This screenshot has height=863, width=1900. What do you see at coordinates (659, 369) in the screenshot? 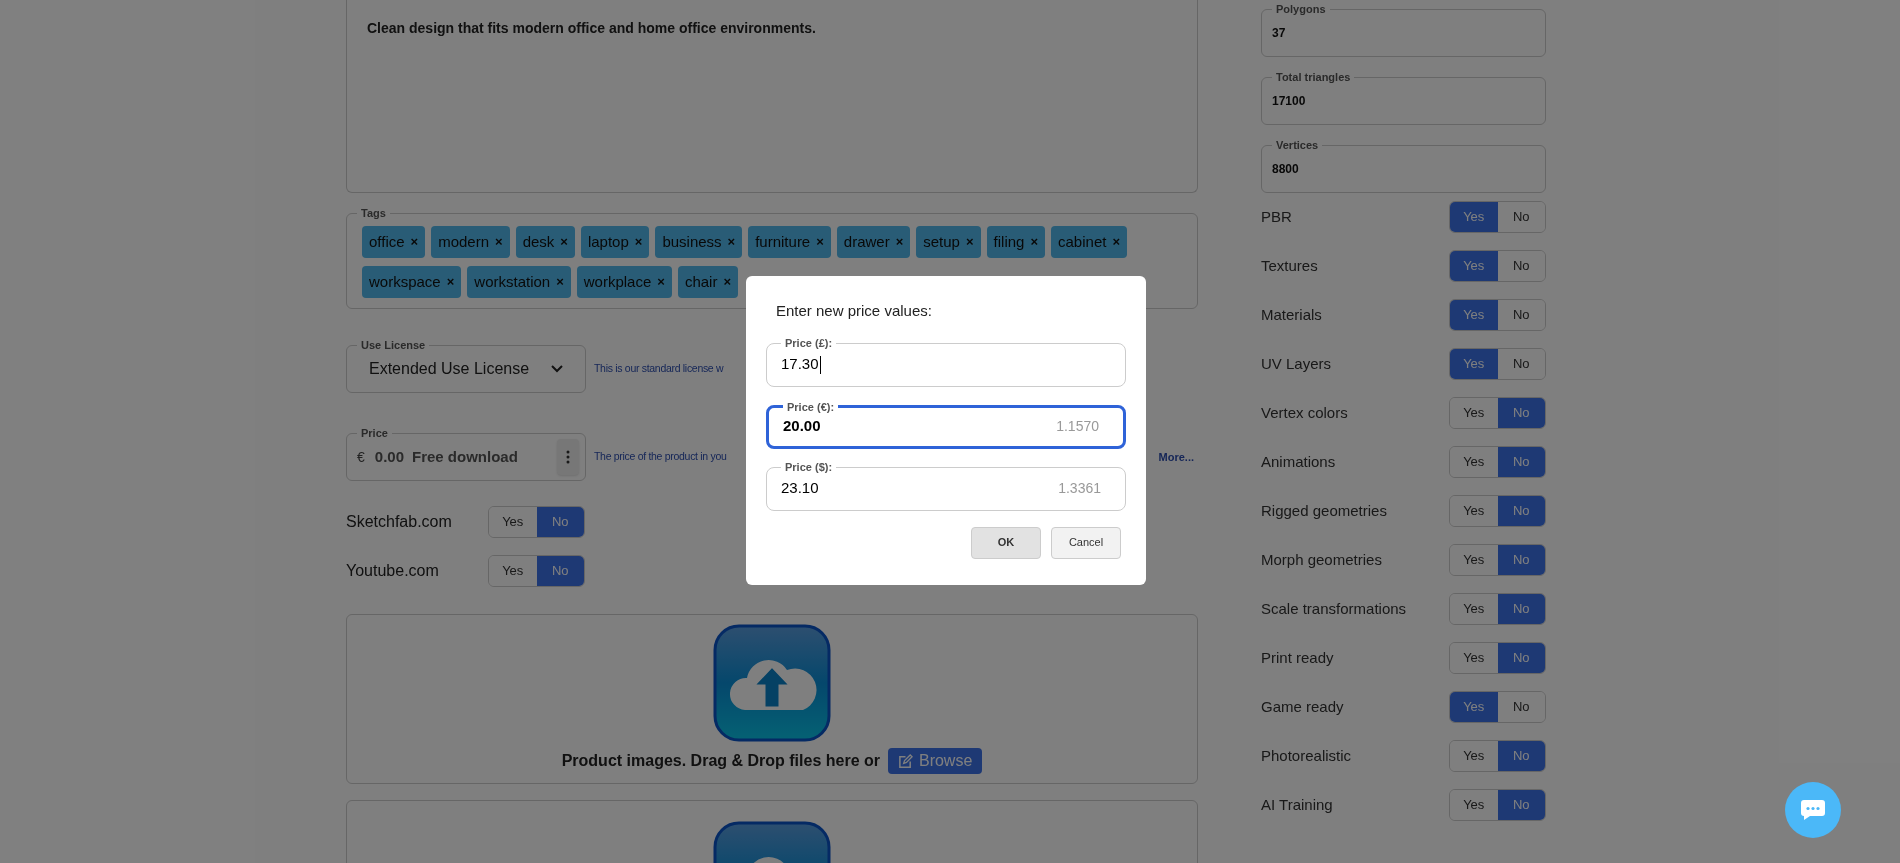
I see `license-hint: This is our standard license w` at bounding box center [659, 369].